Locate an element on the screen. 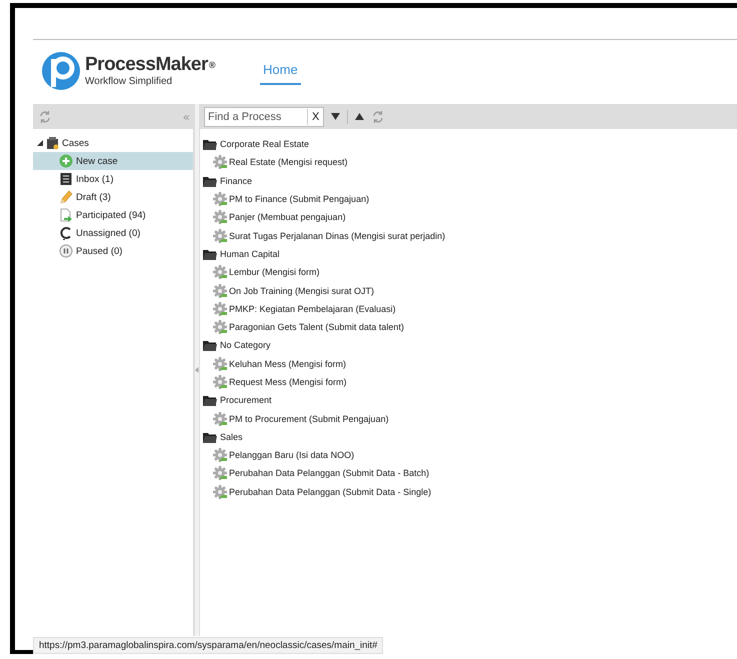 This screenshot has height=659, width=737. process-link: PM to Procurement (Submit Pengajuan) is located at coordinates (309, 419).